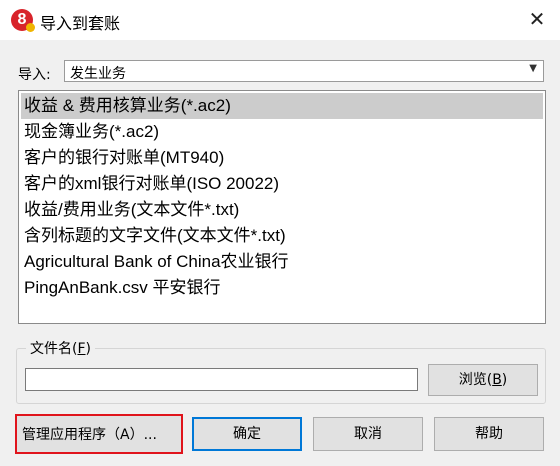 Image resolution: width=560 pixels, height=466 pixels. Describe the element at coordinates (282, 236) in the screenshot. I see `list-item: 含列标题的文字文件(文本文件*.txt)` at that location.